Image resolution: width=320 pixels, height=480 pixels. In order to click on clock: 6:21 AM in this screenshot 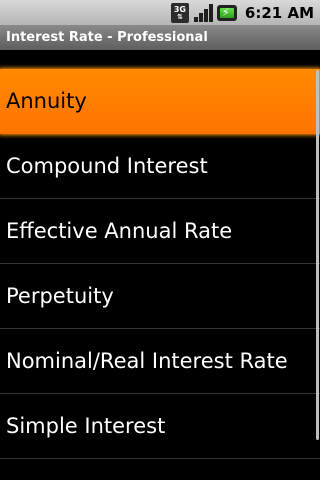, I will do `click(279, 12)`.